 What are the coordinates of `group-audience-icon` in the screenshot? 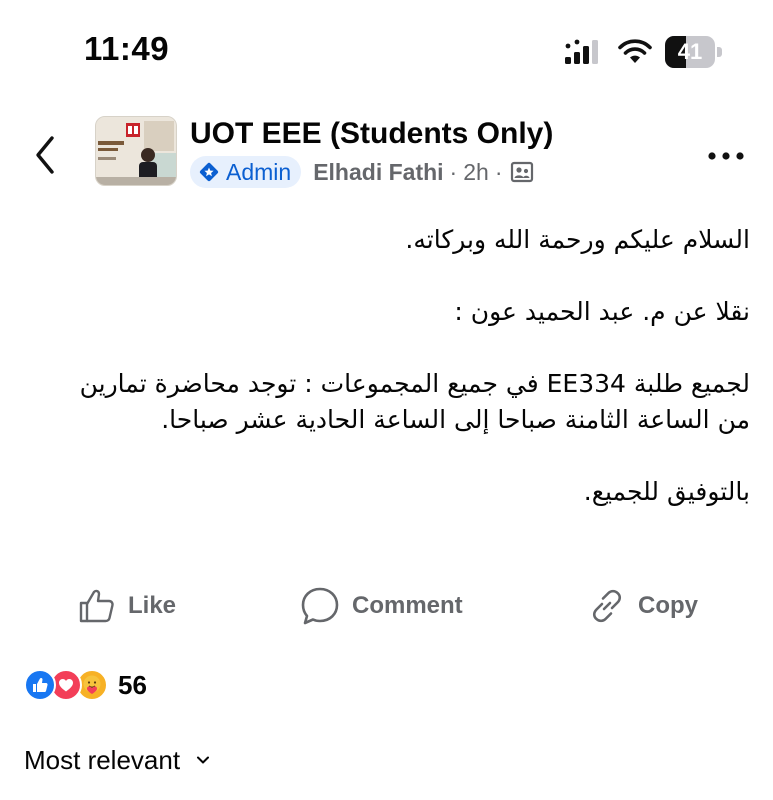 It's located at (522, 172).